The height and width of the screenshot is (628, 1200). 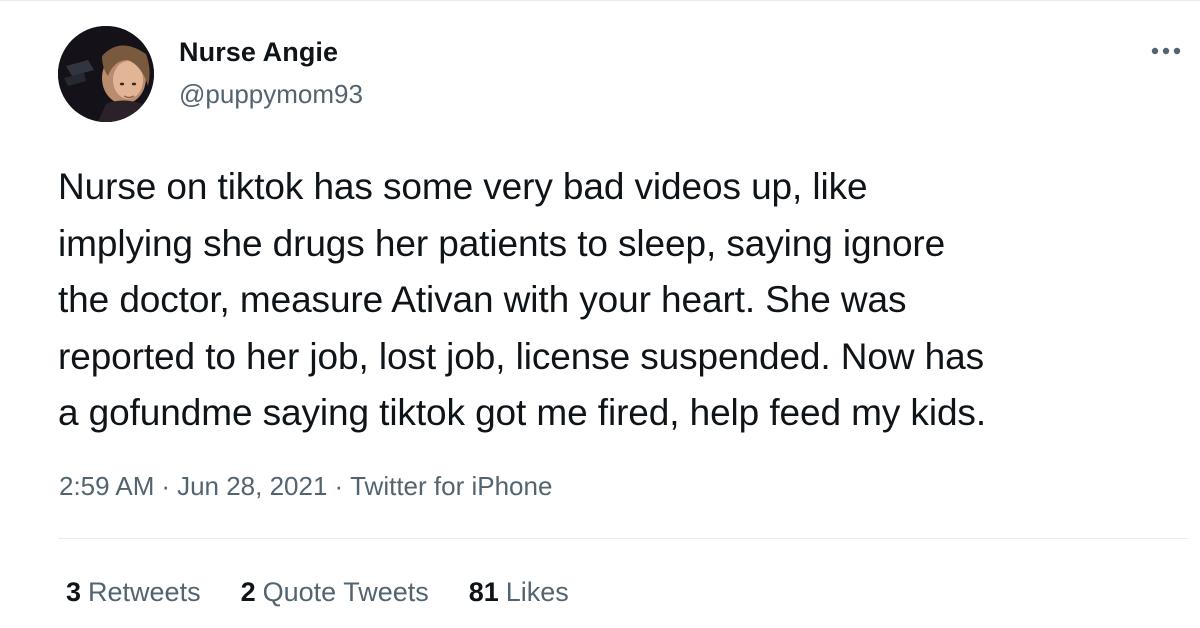 I want to click on profile-photo-icon, so click(x=106, y=74).